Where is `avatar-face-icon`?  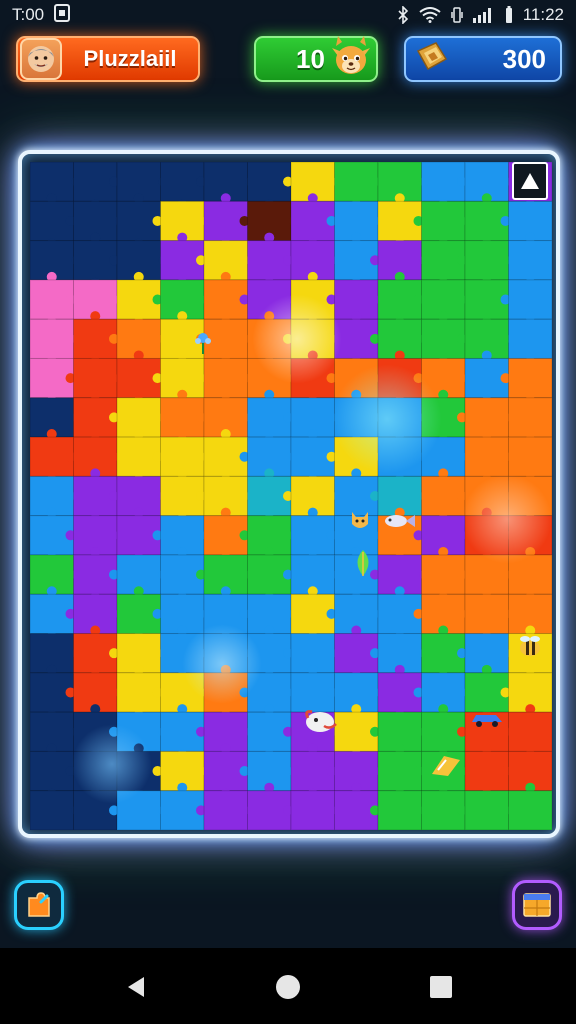
avatar-face-icon is located at coordinates (41, 59).